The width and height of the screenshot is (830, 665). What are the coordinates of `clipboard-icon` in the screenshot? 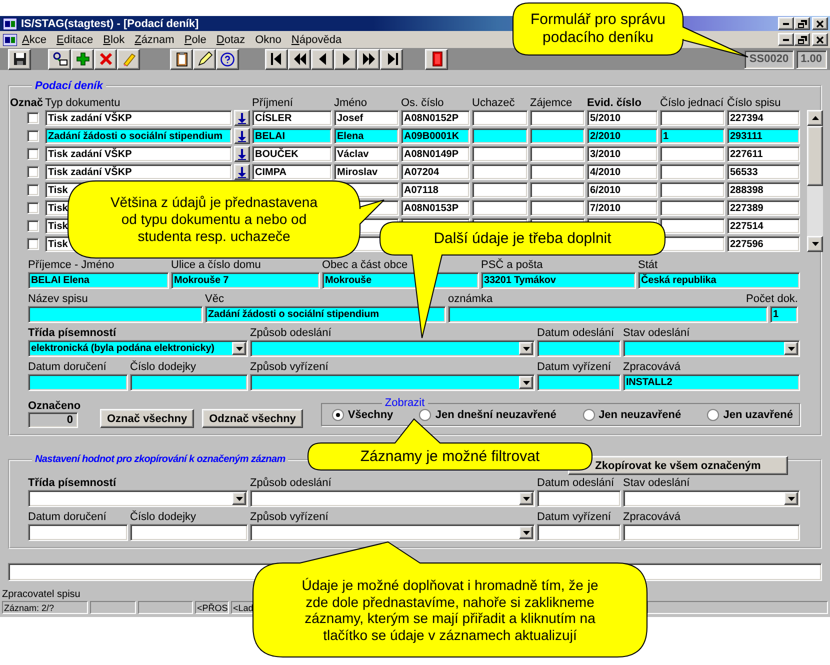 It's located at (182, 59).